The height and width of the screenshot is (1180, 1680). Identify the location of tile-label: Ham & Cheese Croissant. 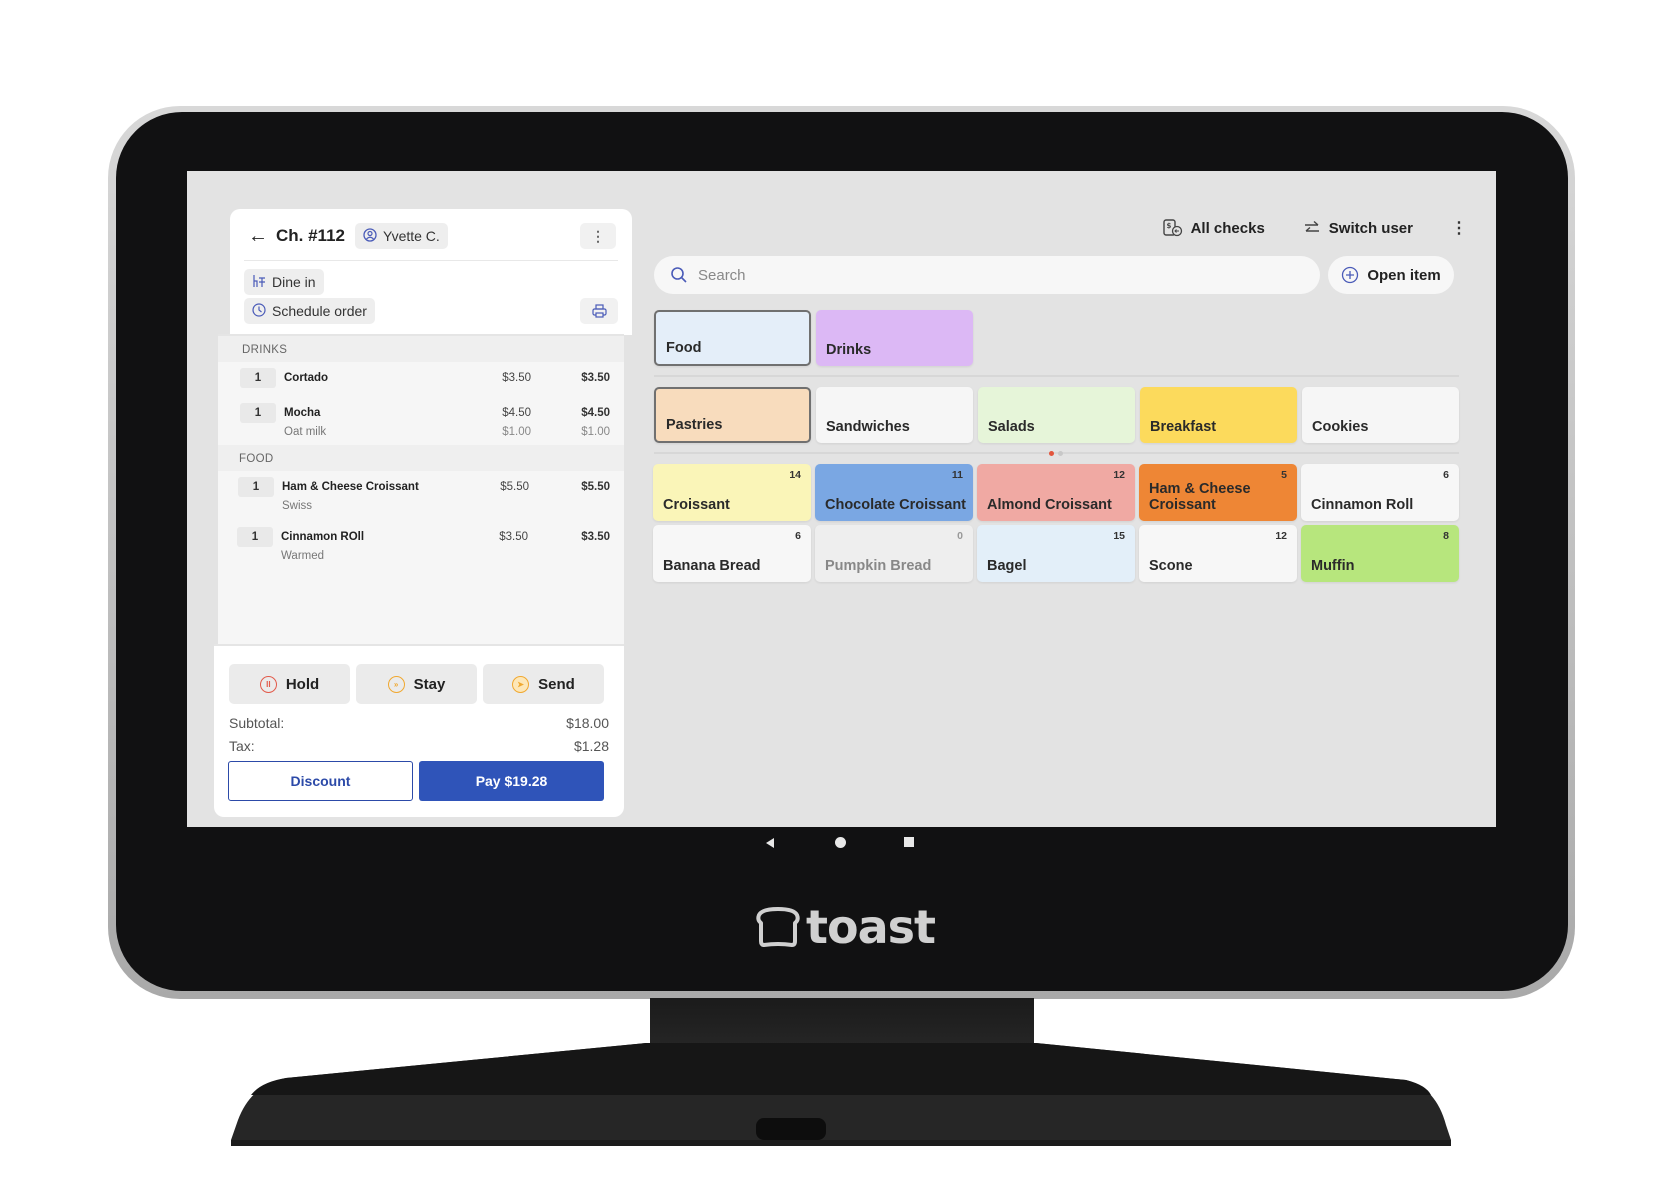
(1200, 497).